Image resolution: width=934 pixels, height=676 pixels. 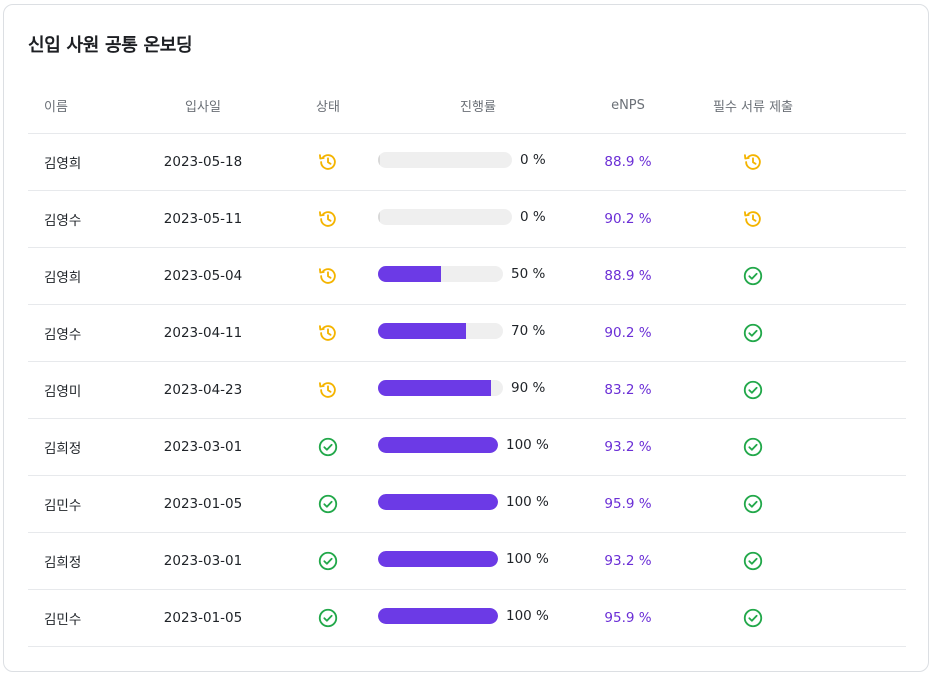 I want to click on progress-cell: 50 %, so click(x=478, y=276).